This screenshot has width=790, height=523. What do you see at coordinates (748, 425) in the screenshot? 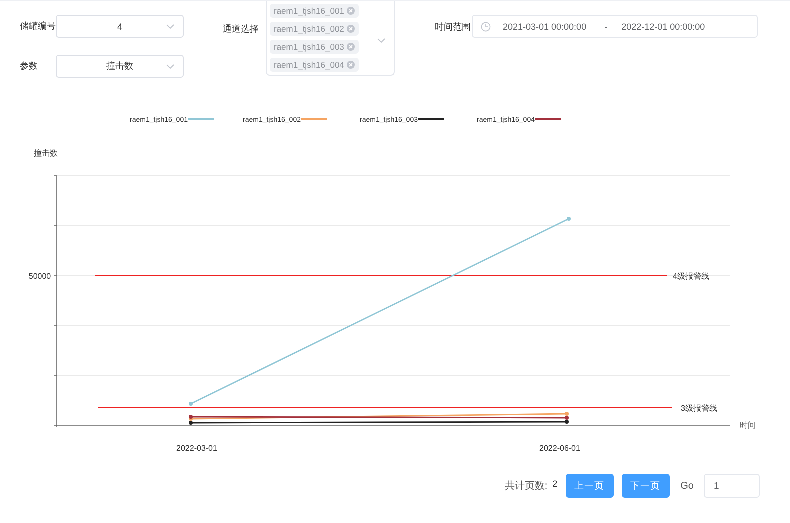
I see `x-axis-name: 时间` at bounding box center [748, 425].